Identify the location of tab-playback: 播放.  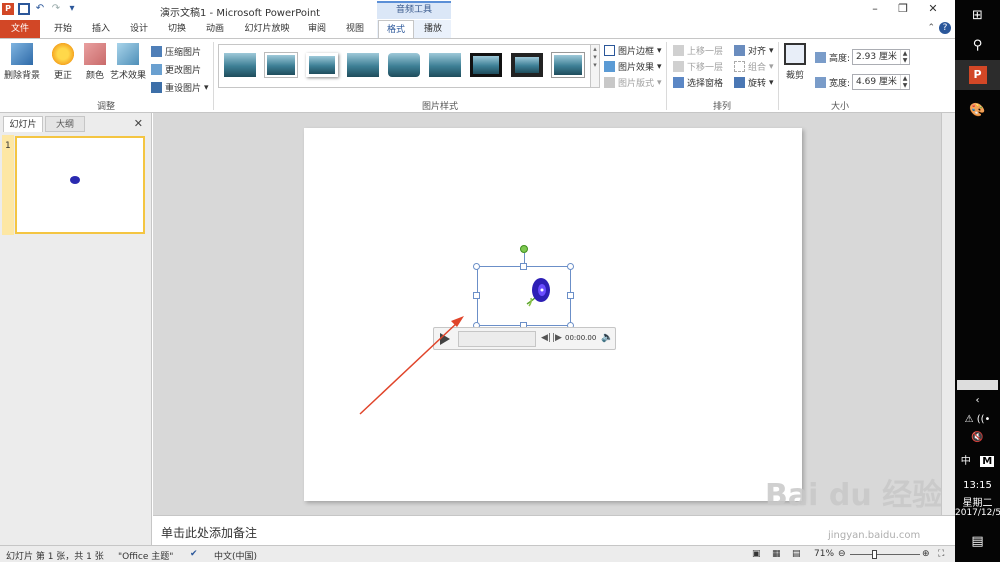
(433, 29).